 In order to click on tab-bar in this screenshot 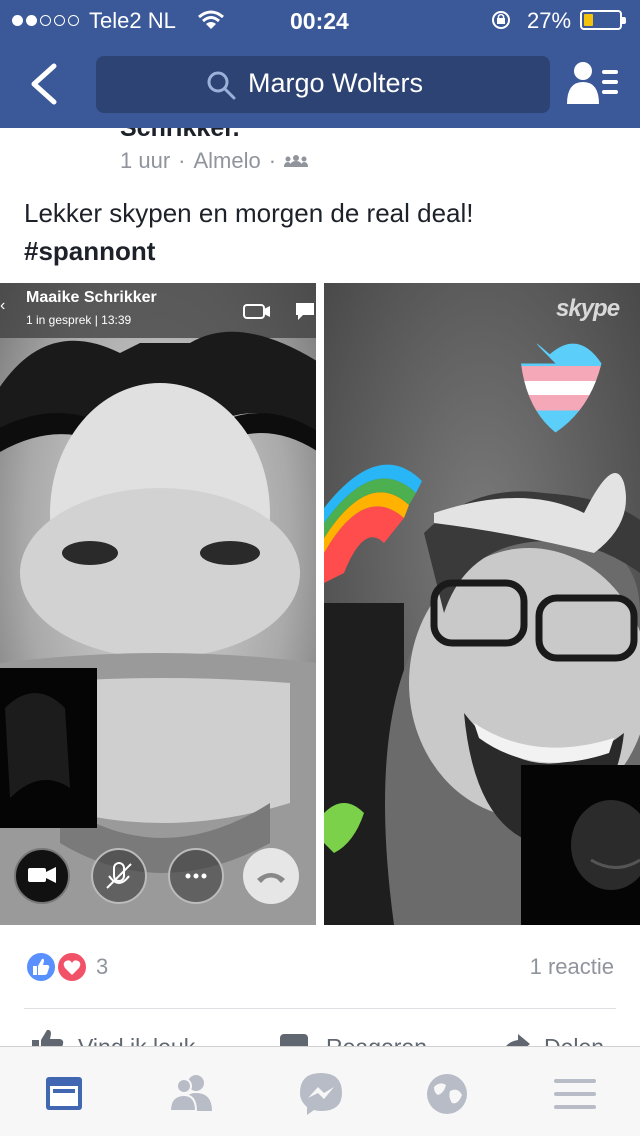, I will do `click(320, 1091)`.